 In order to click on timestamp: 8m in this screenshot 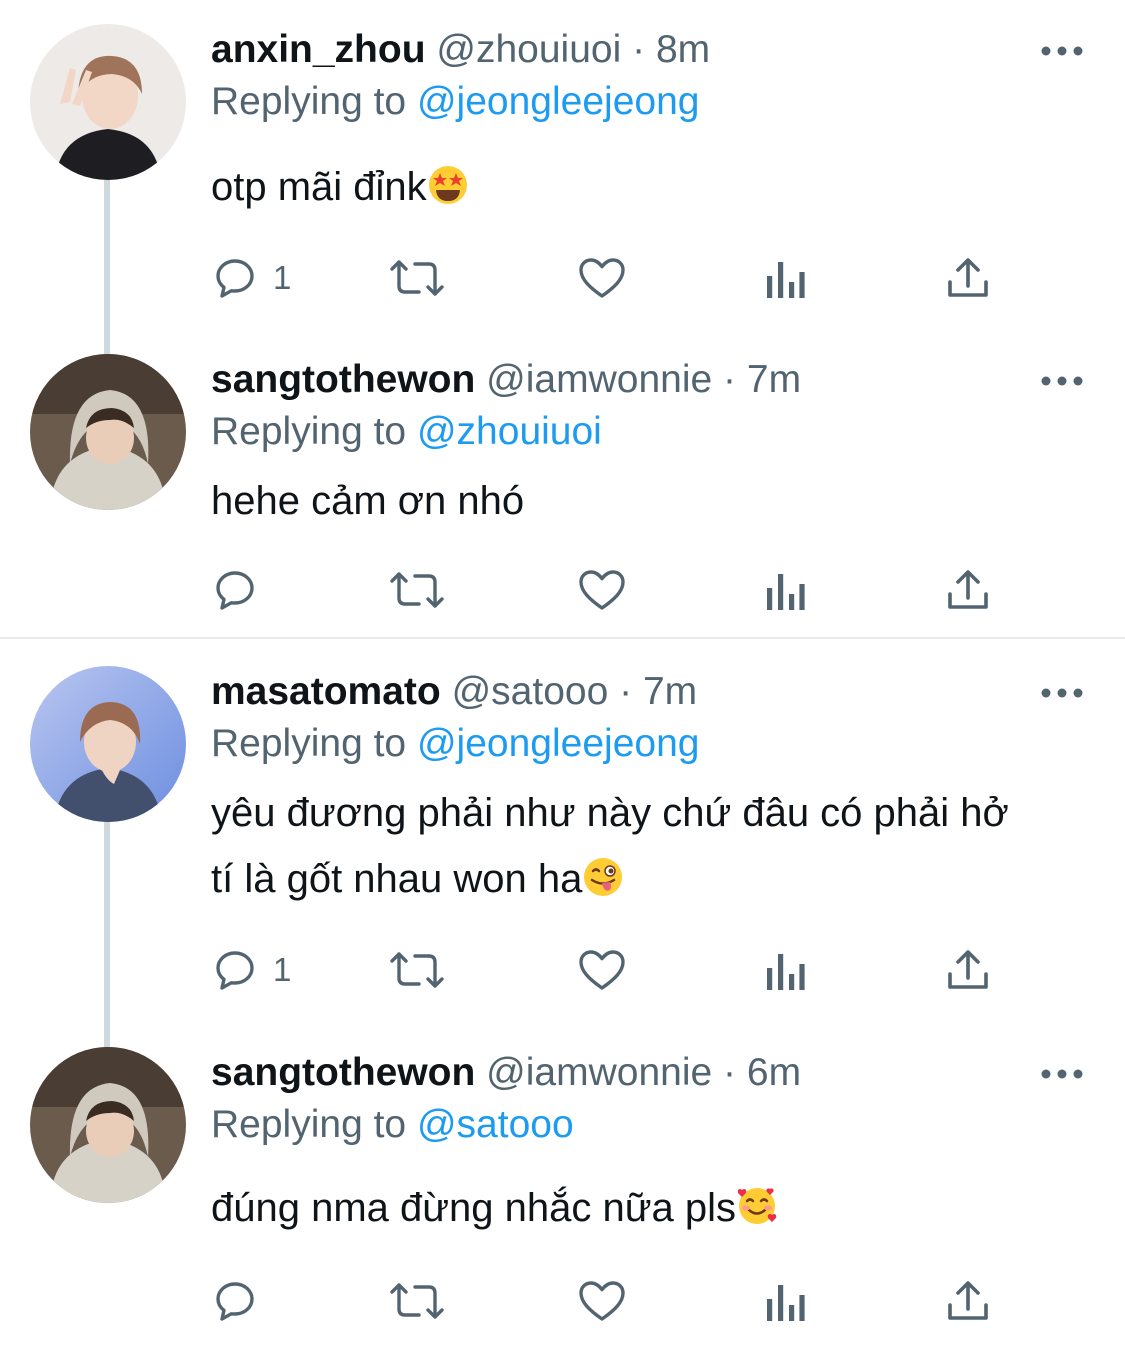, I will do `click(683, 49)`.